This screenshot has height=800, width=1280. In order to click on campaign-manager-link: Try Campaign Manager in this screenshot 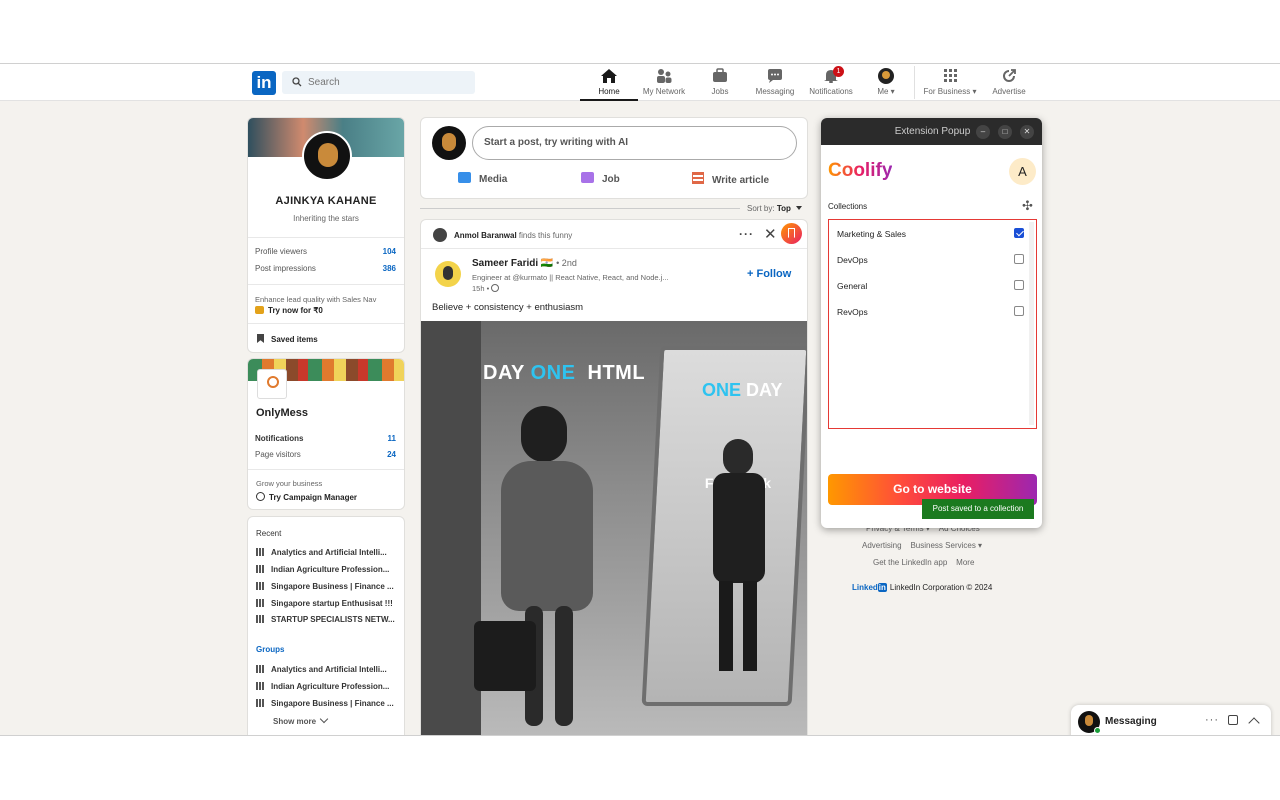, I will do `click(306, 497)`.